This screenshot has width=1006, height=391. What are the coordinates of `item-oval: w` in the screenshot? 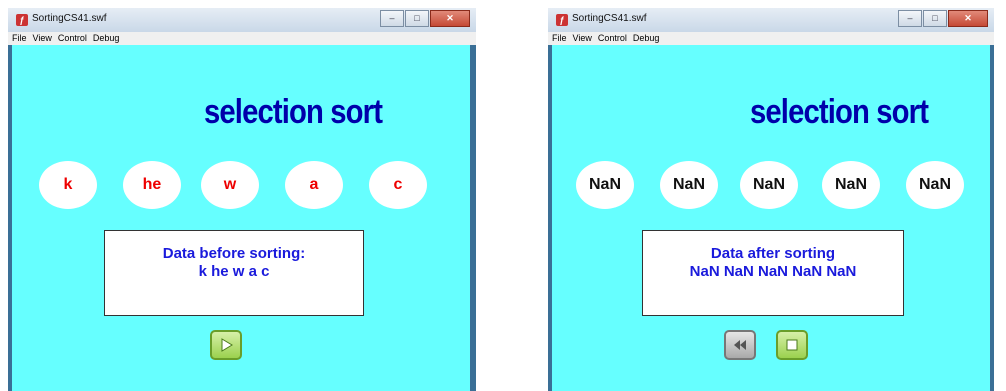 It's located at (230, 185).